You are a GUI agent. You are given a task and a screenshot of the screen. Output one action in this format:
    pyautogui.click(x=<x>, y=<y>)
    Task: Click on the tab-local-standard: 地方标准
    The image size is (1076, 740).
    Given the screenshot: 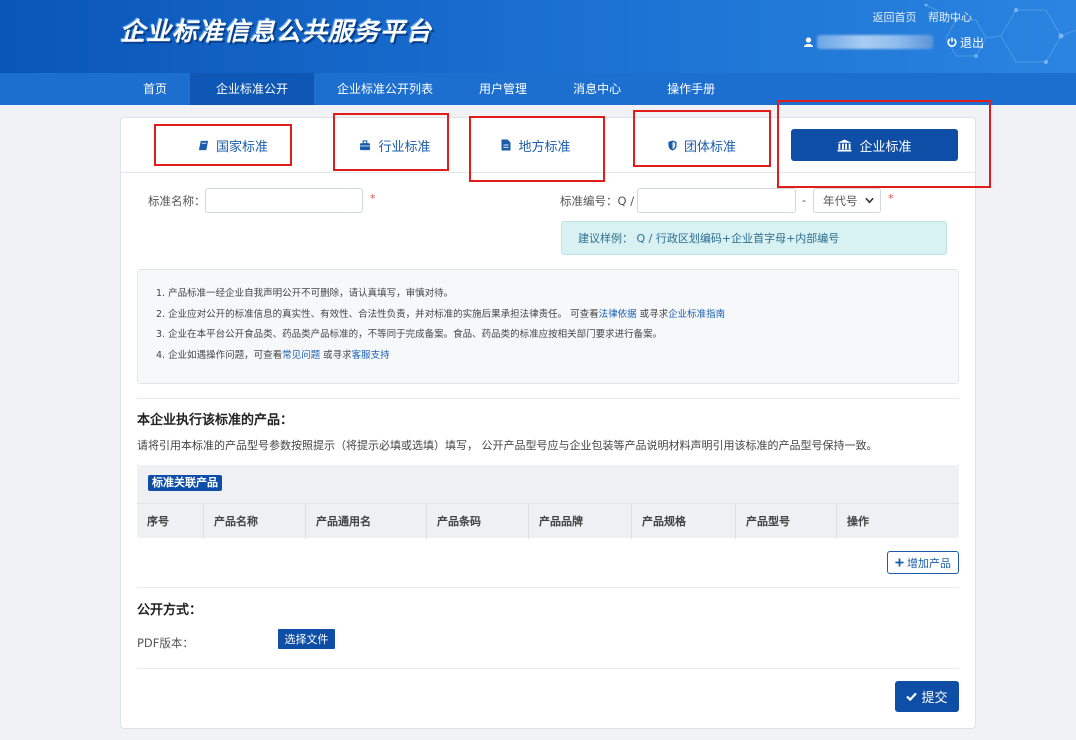 What is the action you would take?
    pyautogui.click(x=536, y=145)
    